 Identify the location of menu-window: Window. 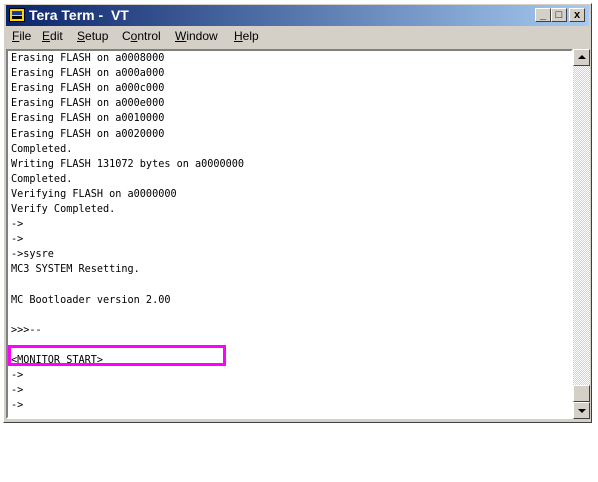
(196, 36).